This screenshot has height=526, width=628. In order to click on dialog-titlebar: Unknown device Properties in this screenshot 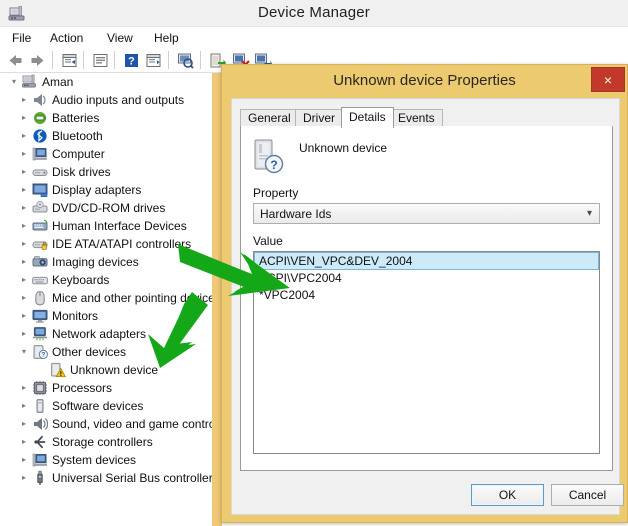, I will do `click(424, 81)`.